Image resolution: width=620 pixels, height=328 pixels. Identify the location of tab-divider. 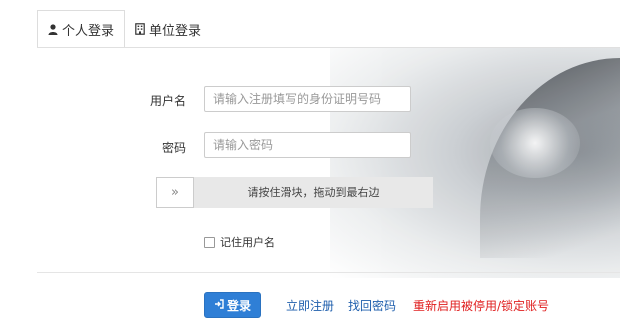
(328, 47).